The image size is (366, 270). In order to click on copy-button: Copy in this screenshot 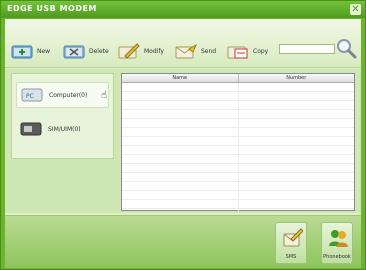, I will do `click(247, 51)`.